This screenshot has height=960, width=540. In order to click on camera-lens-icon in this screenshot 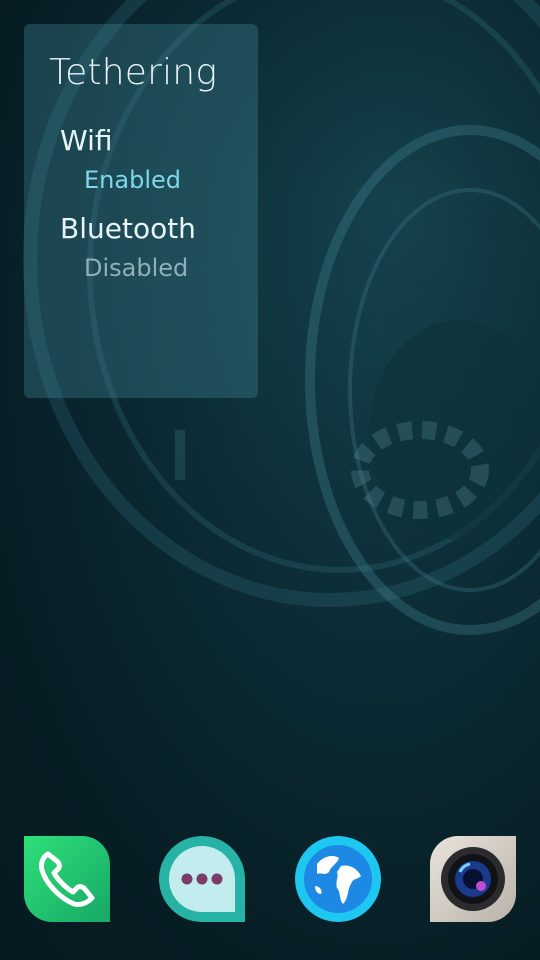, I will do `click(473, 879)`.